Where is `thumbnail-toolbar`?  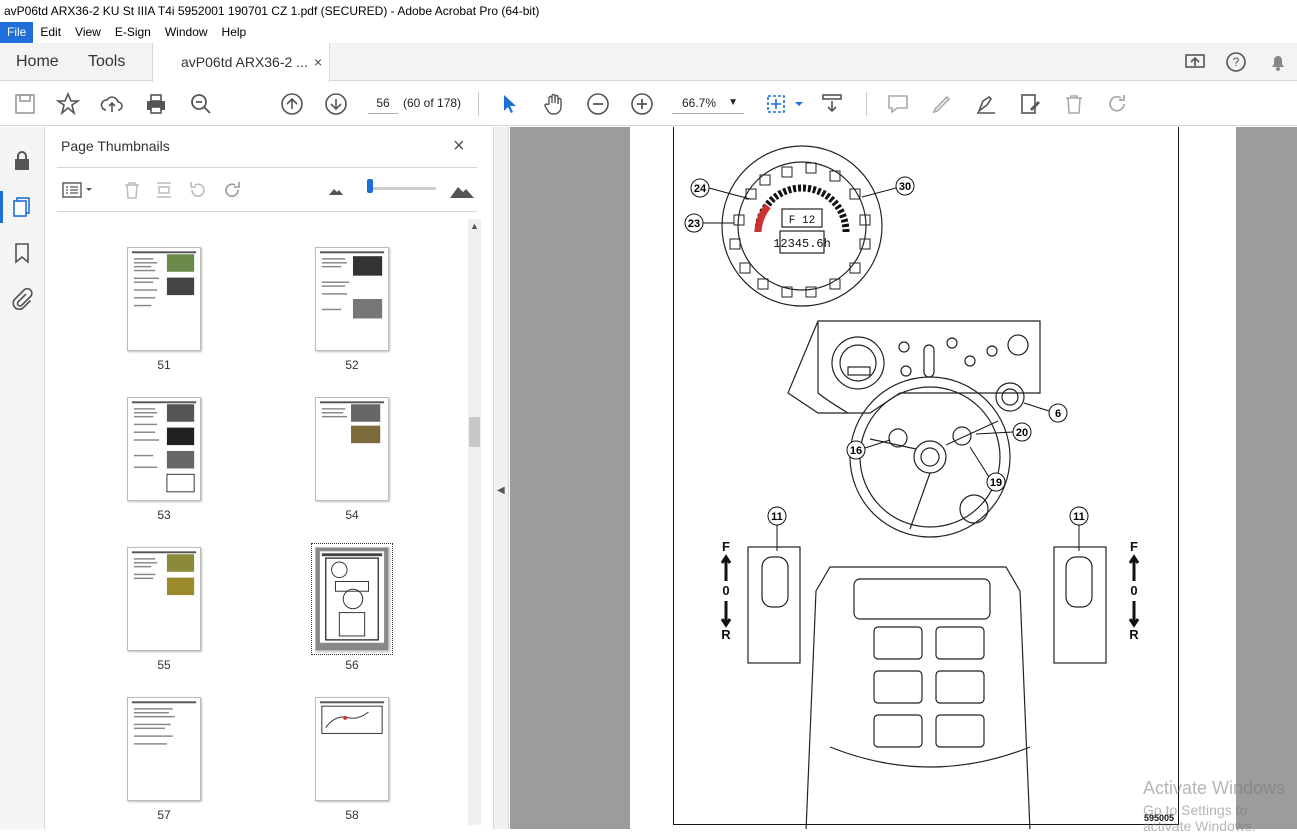
thumbnail-toolbar is located at coordinates (267, 191).